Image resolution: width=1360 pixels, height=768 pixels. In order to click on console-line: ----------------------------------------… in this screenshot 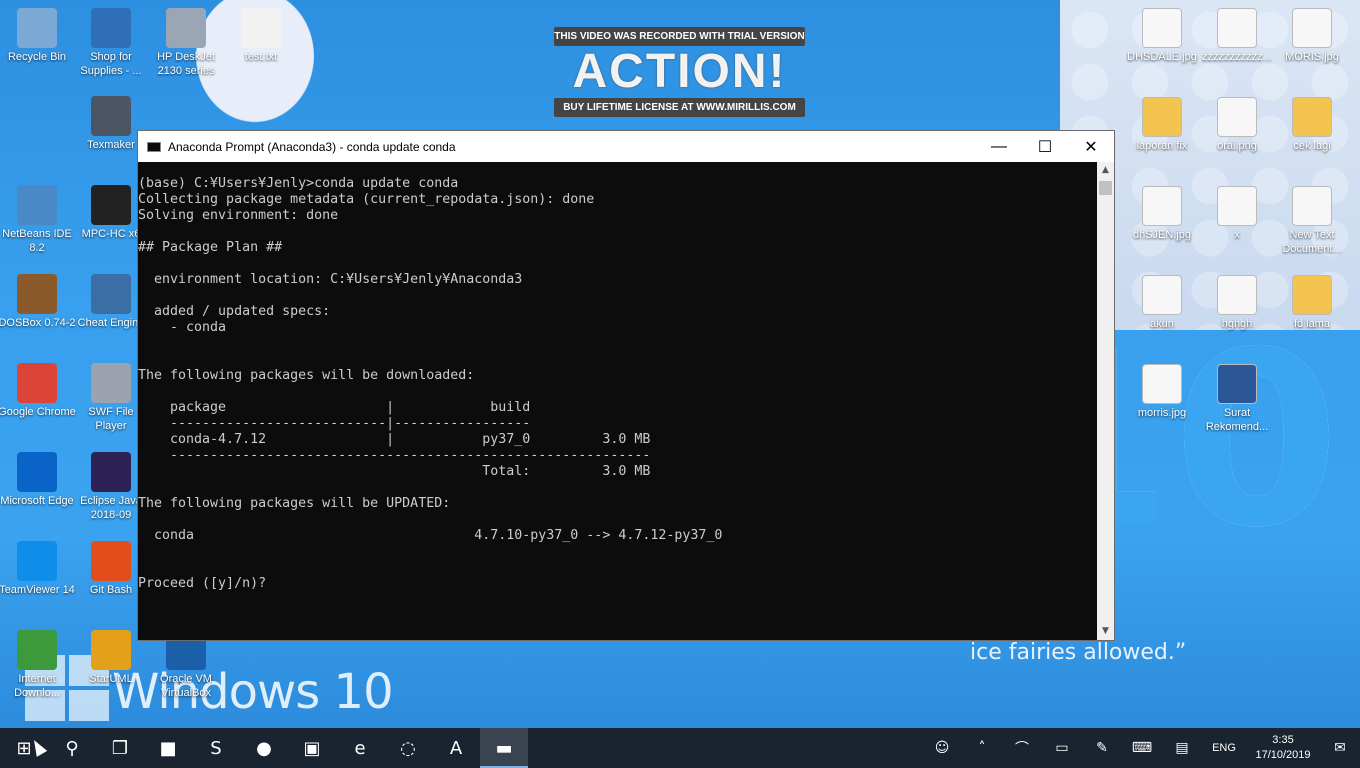, I will do `click(394, 455)`.